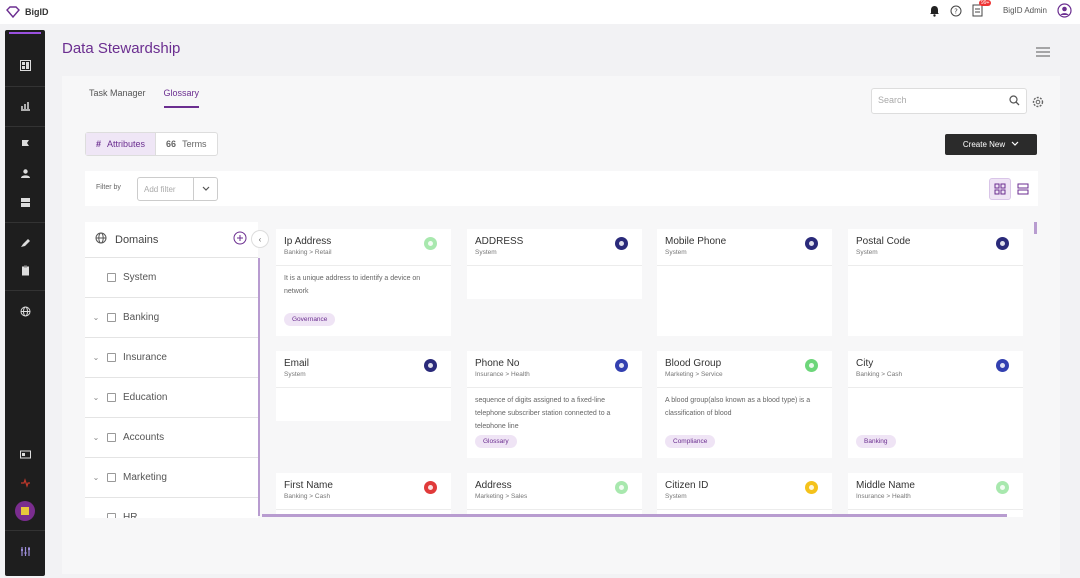  What do you see at coordinates (27, 12) in the screenshot?
I see `app-logo: BigID` at bounding box center [27, 12].